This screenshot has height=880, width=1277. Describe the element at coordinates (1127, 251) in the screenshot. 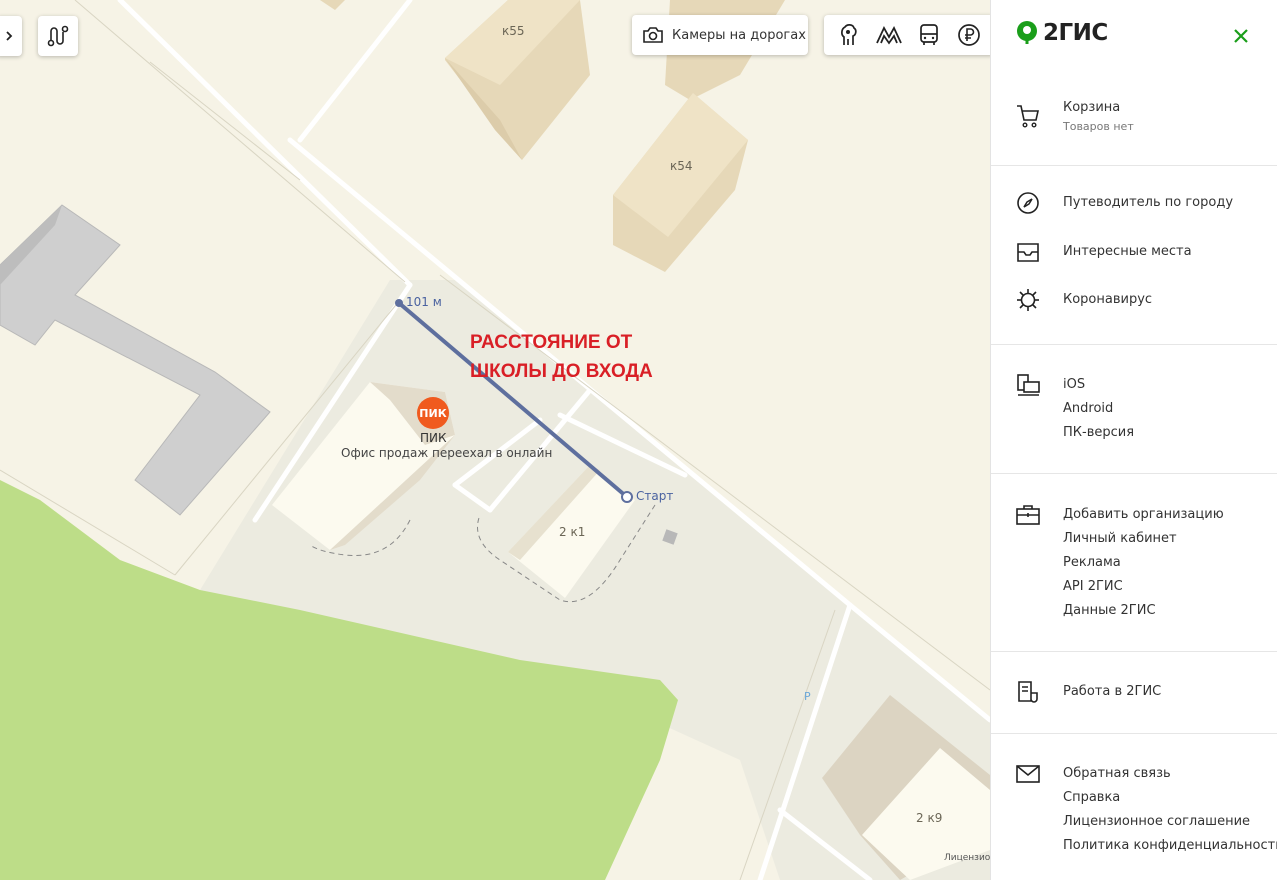

I see `places-label: Интересные места` at that location.